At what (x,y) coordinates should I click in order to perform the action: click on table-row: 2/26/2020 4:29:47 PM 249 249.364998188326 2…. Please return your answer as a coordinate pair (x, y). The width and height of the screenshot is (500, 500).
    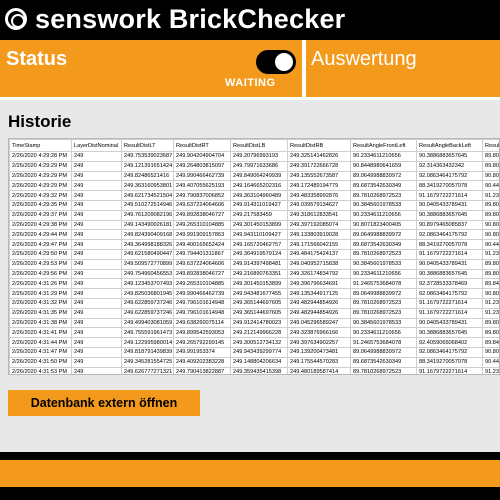
    Looking at the image, I should click on (254, 244).